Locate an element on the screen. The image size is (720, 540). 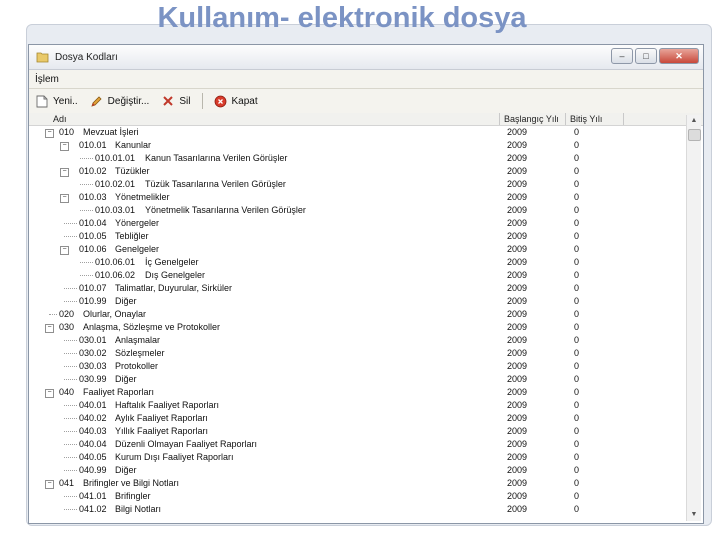
row-name: Anlaşmalar is located at coordinates (138, 340).